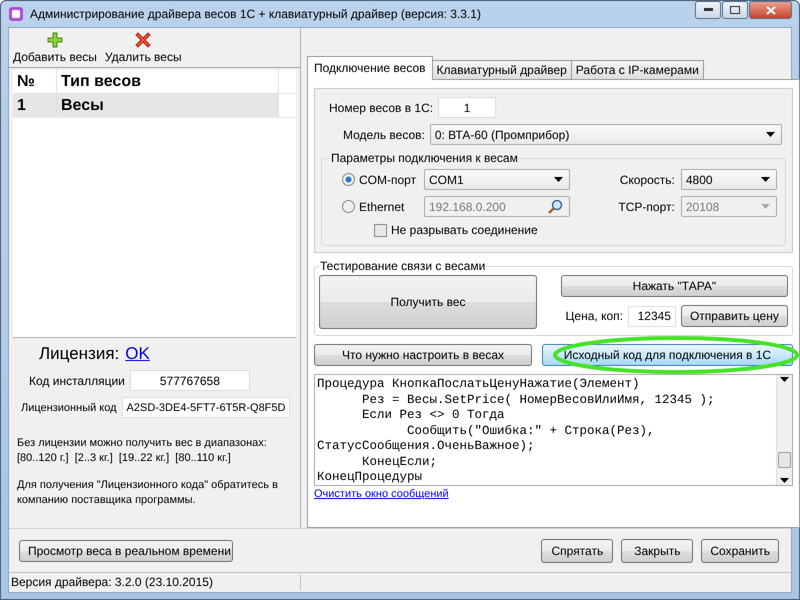 Image resolution: width=800 pixels, height=600 pixels. Describe the element at coordinates (555, 206) in the screenshot. I see `search-icon` at that location.